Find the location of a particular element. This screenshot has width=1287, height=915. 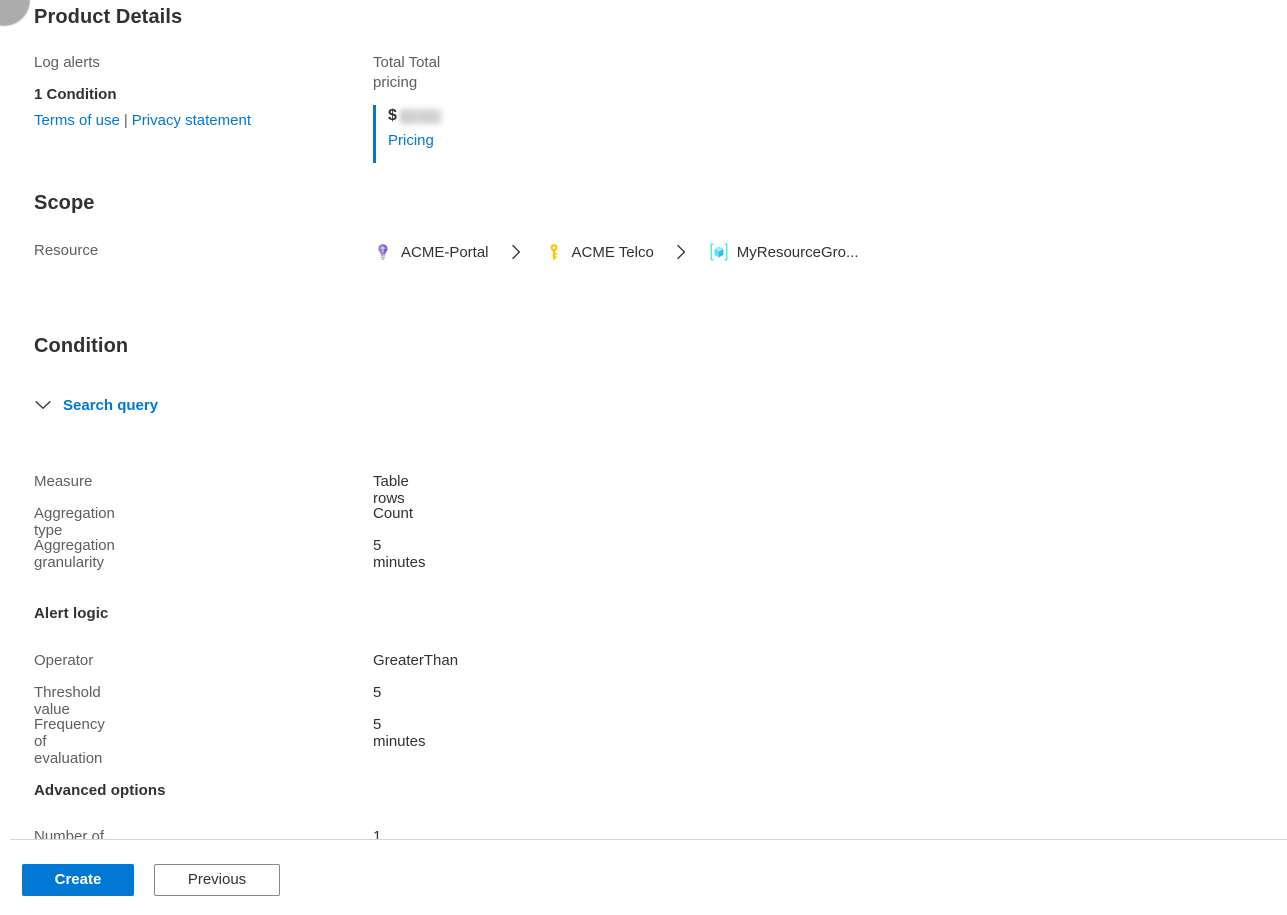

tenant-icon is located at coordinates (383, 252).